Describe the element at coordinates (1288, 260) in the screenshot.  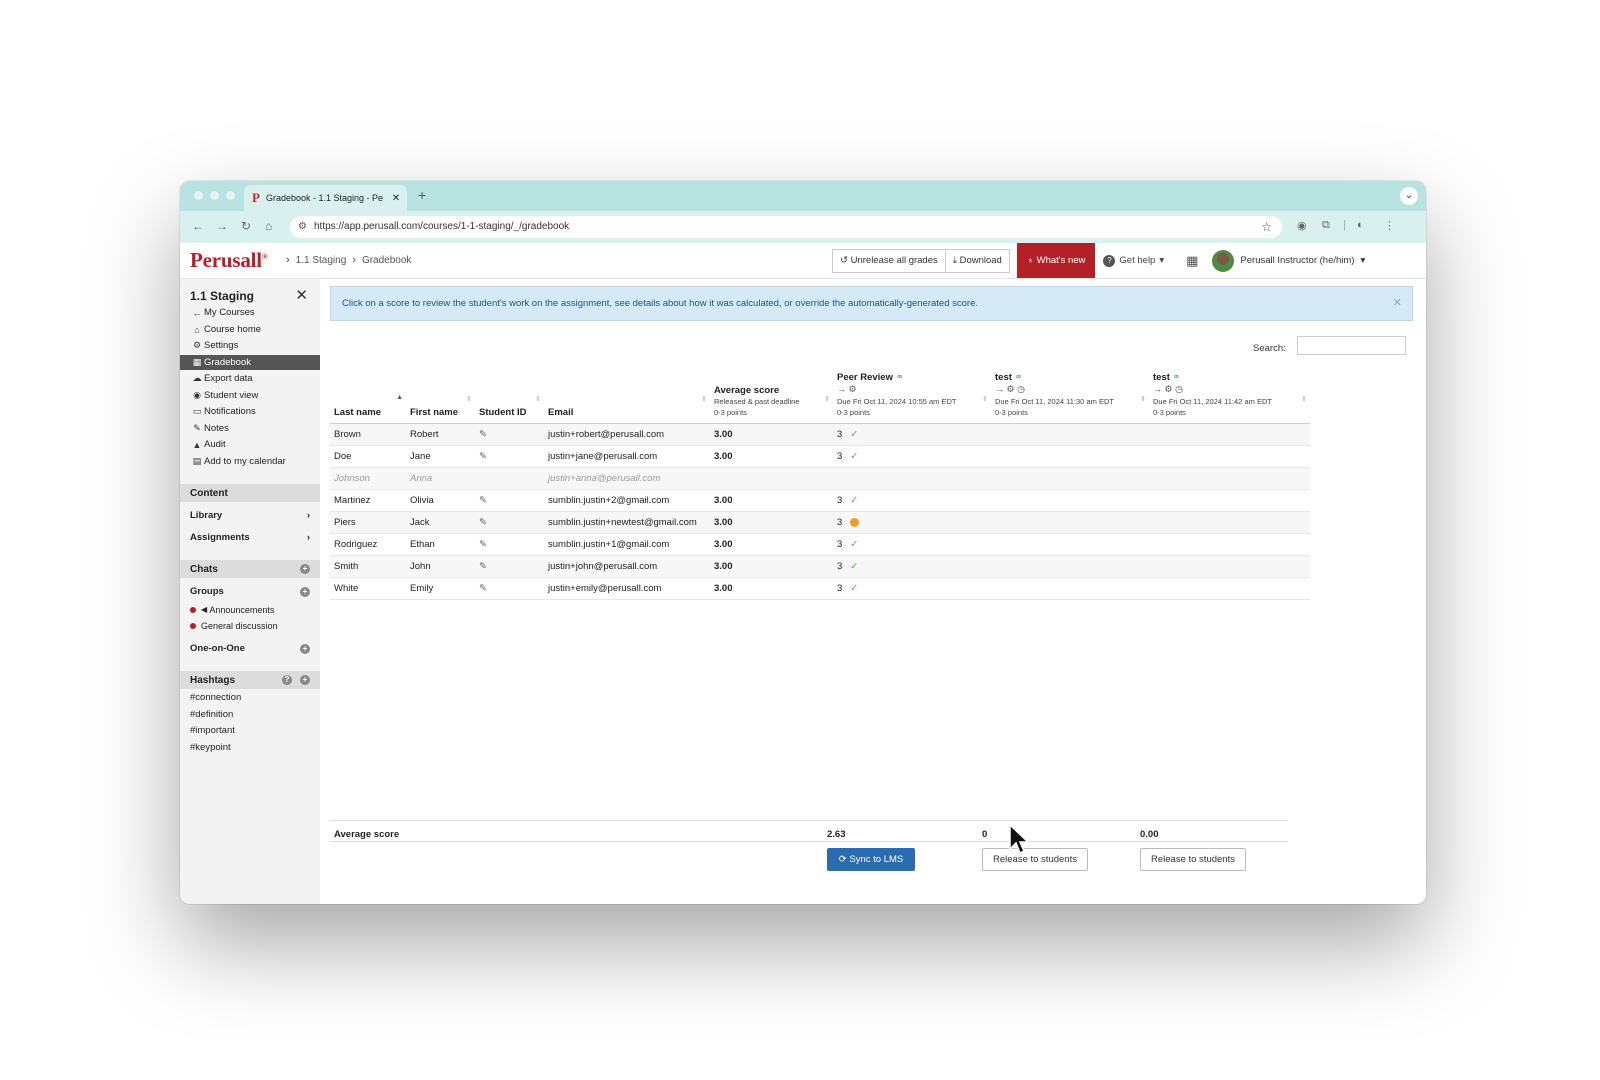
I see `user-menu: Perusall Instructor (he/him) ▾` at that location.